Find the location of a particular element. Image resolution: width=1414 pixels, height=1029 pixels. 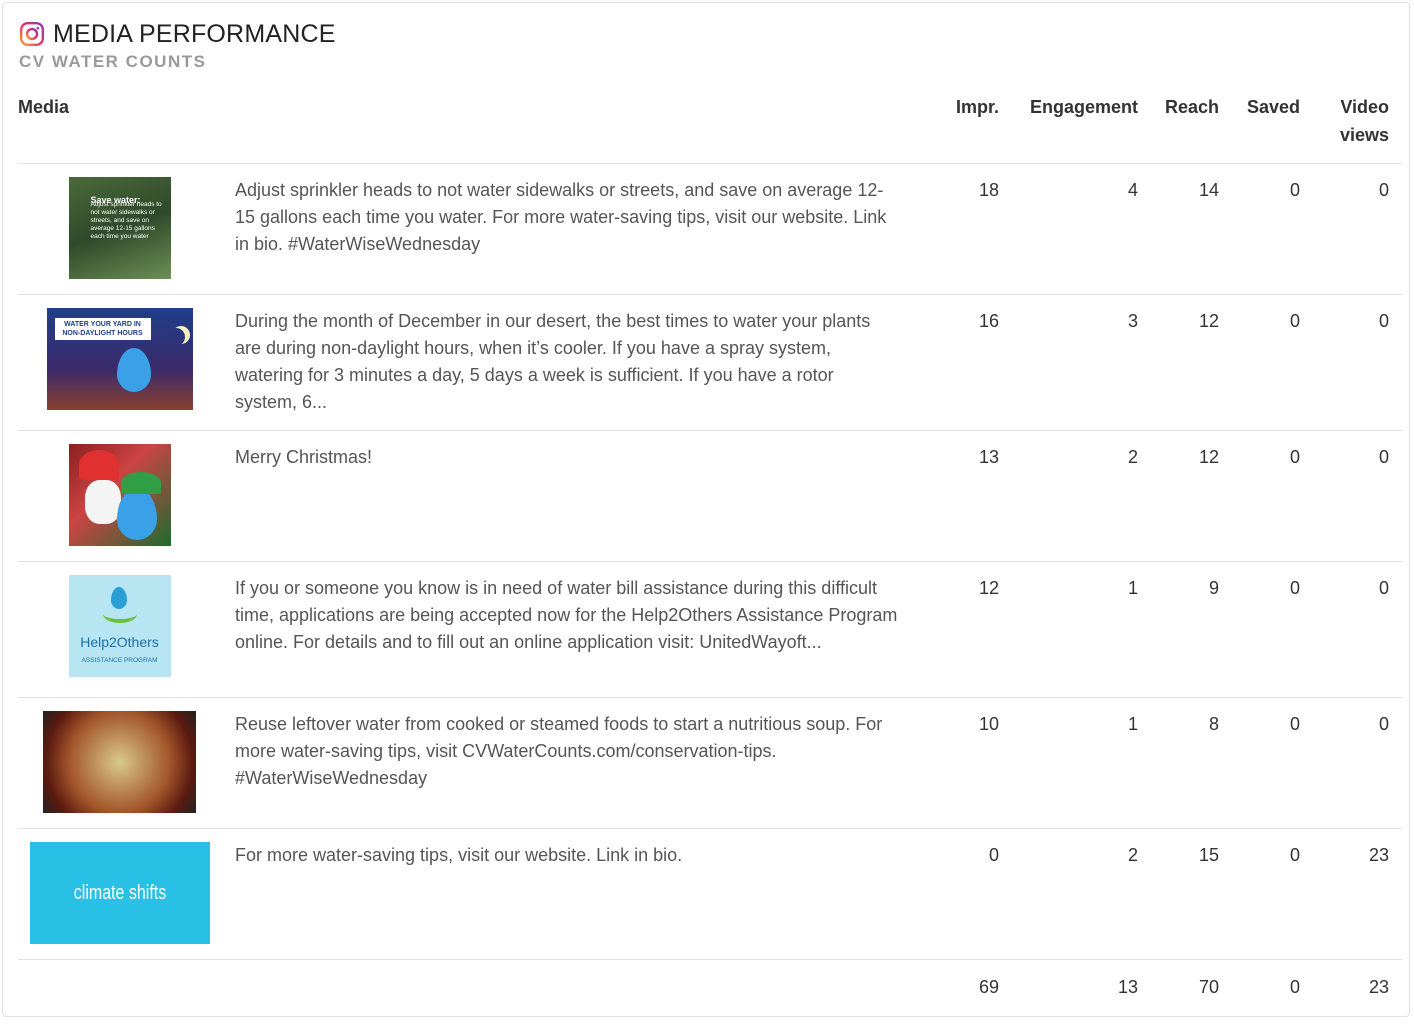

title-row: MEDIA PERFORMANCE is located at coordinates (177, 34).